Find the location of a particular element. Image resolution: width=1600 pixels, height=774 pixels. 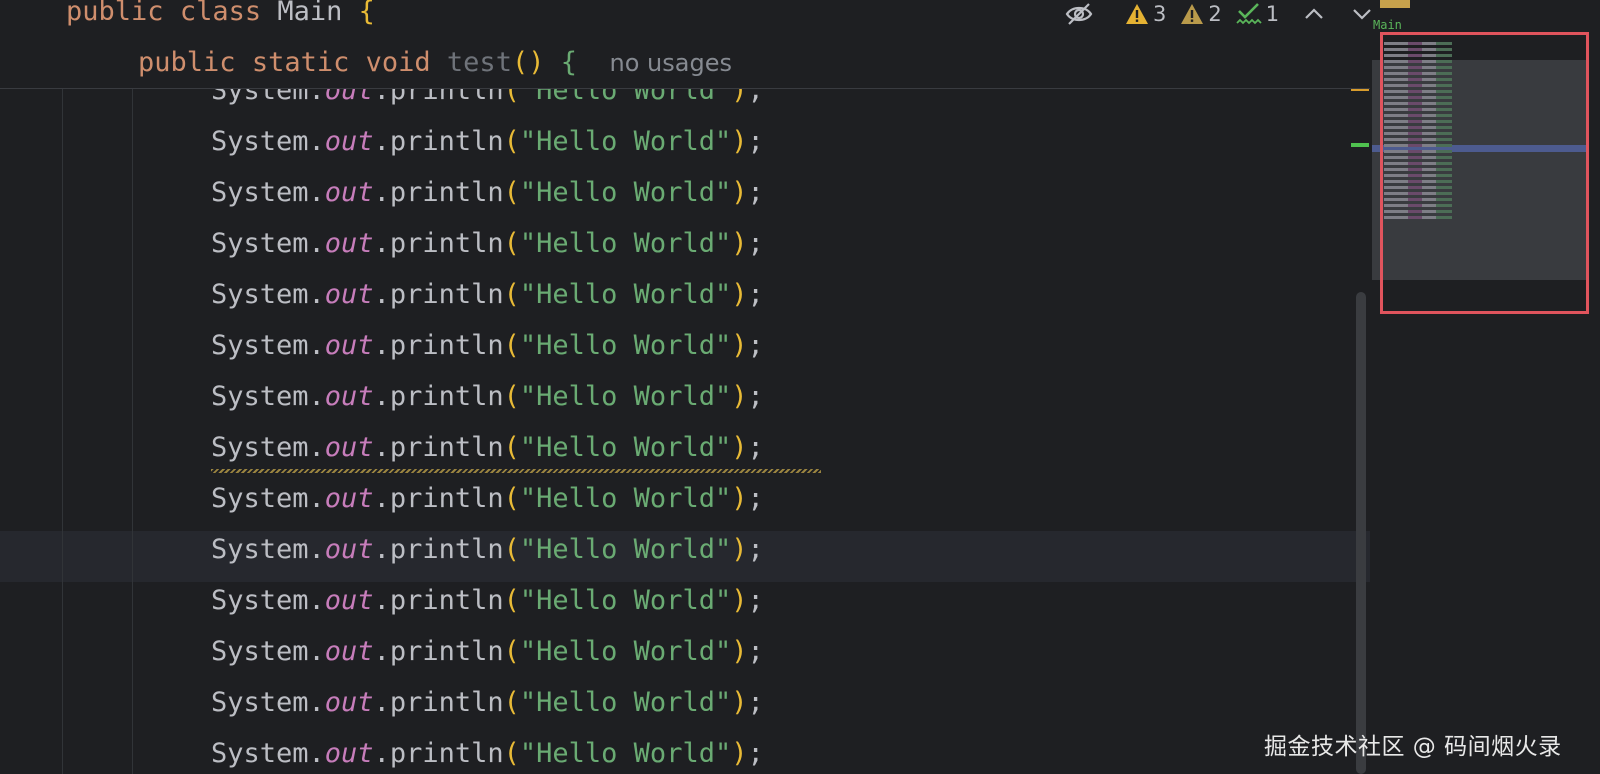

chevron-down-icon is located at coordinates (1364, 14).